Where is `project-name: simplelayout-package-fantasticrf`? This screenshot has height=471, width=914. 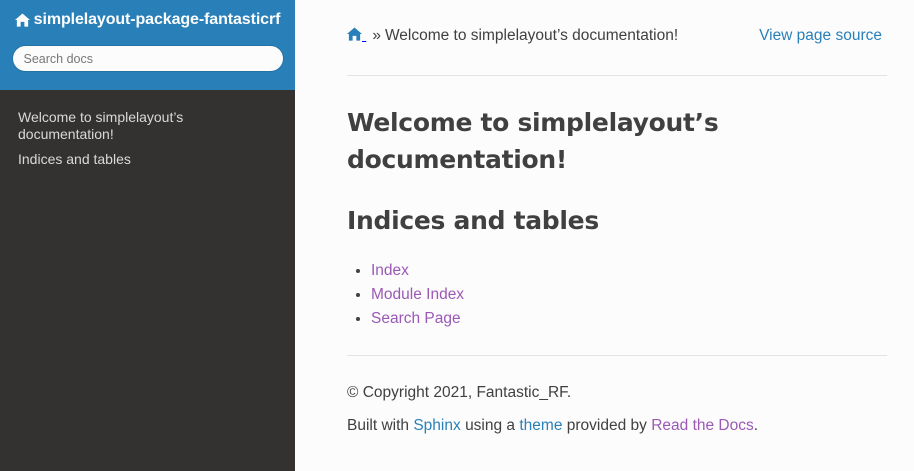 project-name: simplelayout-package-fantasticrf is located at coordinates (157, 19).